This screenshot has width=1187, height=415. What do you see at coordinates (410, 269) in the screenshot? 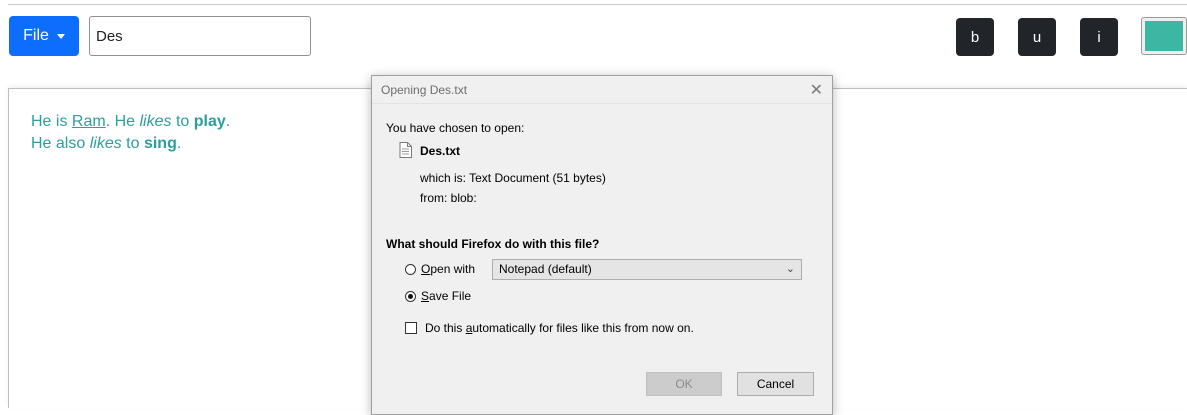
I see `open-with-radio` at bounding box center [410, 269].